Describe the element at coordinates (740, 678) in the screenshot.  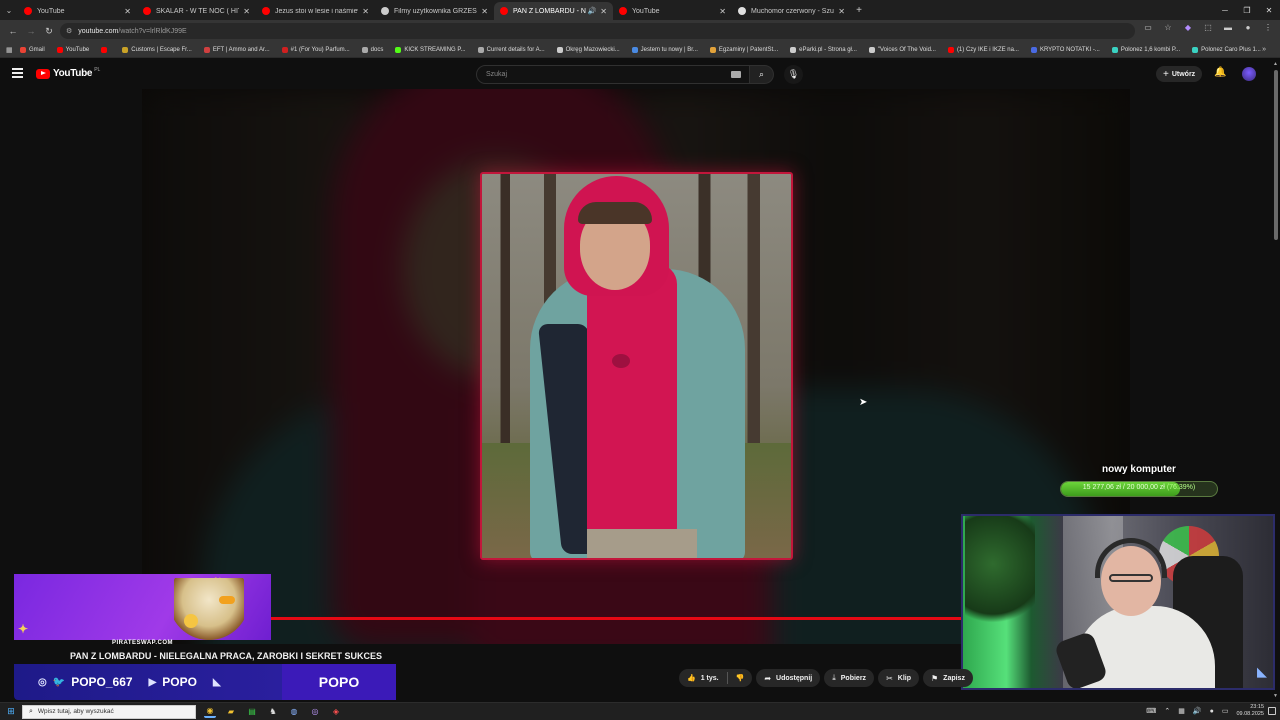
I see `dislike-button: 👎` at that location.